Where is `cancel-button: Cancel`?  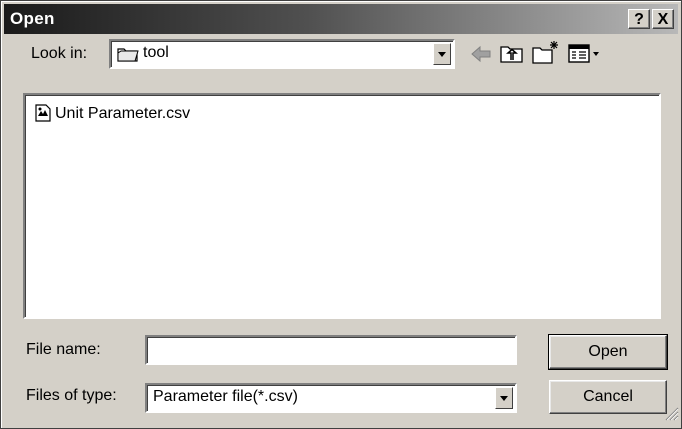
cancel-button: Cancel is located at coordinates (608, 397).